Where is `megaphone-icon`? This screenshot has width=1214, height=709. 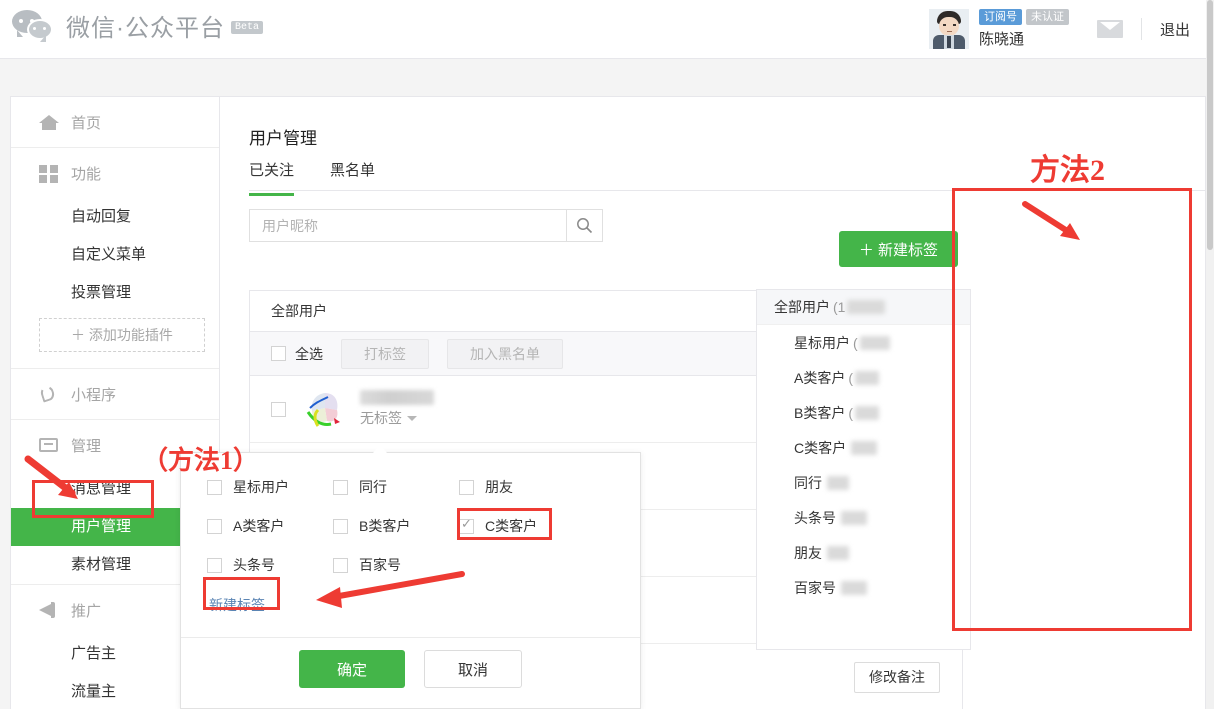 megaphone-icon is located at coordinates (49, 610).